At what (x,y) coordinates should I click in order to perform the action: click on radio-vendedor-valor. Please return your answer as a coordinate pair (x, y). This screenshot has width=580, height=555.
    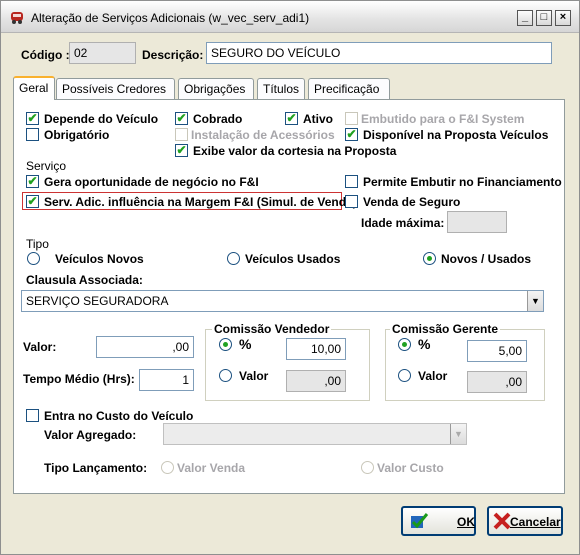
    Looking at the image, I should click on (225, 375).